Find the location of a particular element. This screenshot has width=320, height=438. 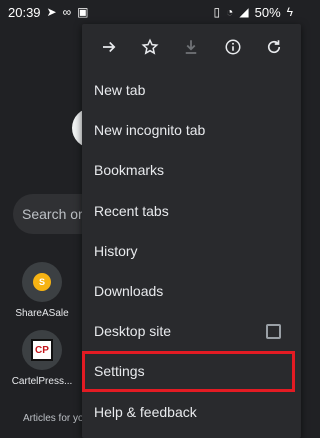

download-icon is located at coordinates (191, 47).